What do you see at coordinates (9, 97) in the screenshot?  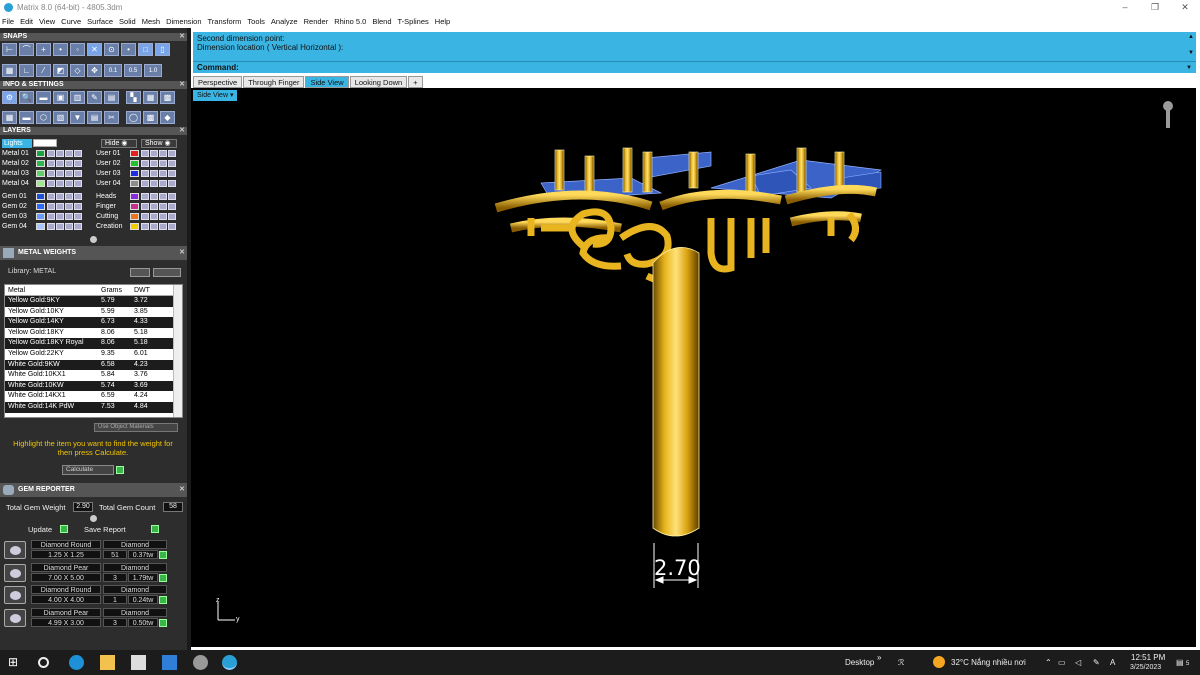 I see `settings-icon: ⚙` at bounding box center [9, 97].